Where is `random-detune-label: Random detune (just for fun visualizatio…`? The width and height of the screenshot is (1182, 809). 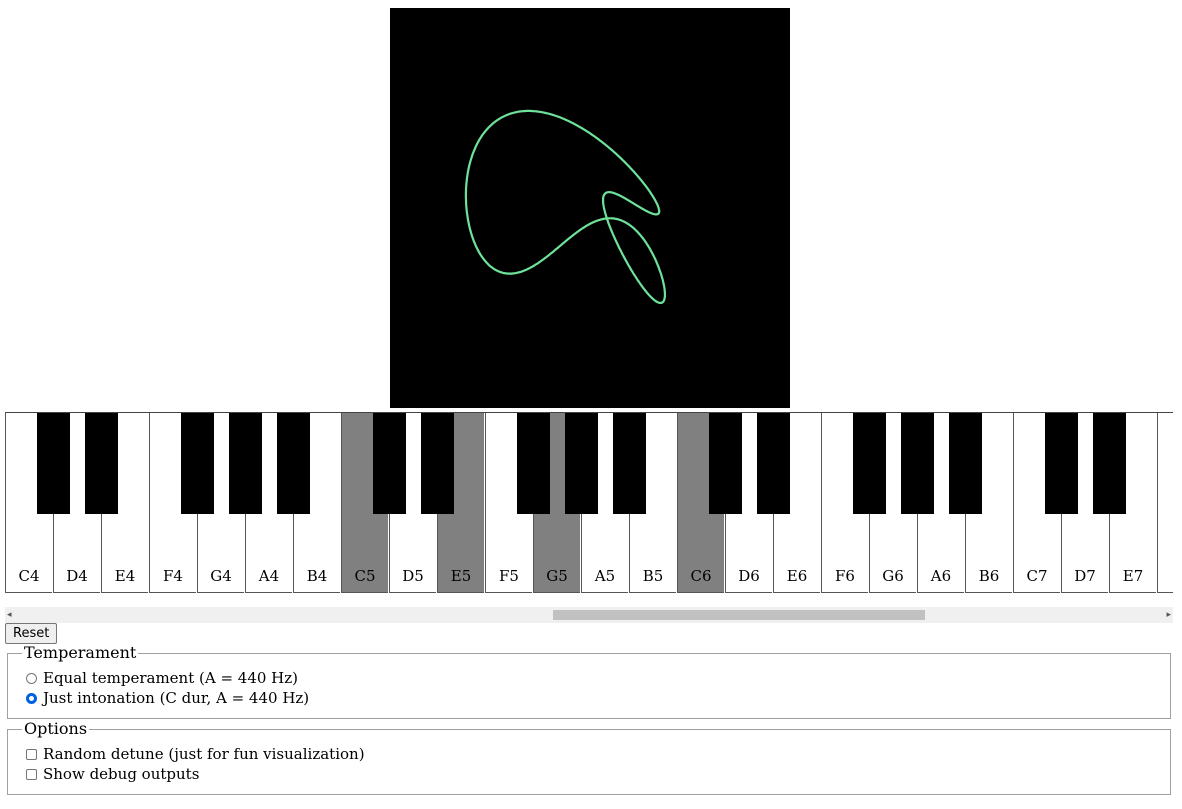 random-detune-label: Random detune (just for fun visualizatio… is located at coordinates (204, 754).